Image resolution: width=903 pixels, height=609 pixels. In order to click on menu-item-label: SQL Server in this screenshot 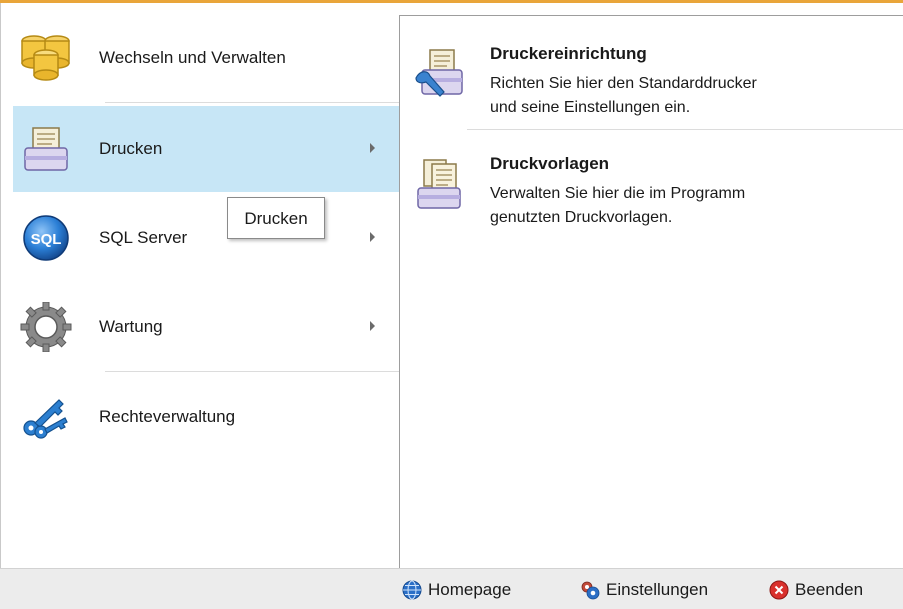, I will do `click(143, 237)`.